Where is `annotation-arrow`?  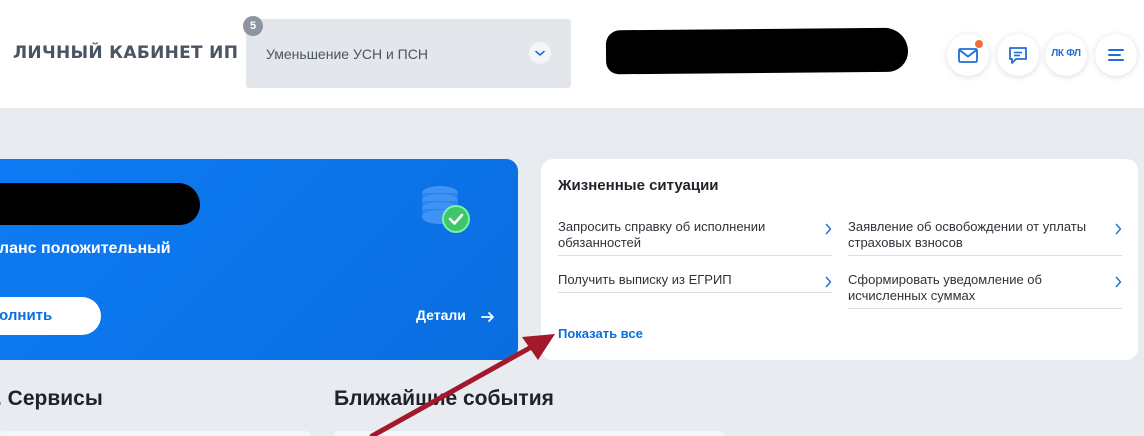
annotation-arrow is located at coordinates (462, 385).